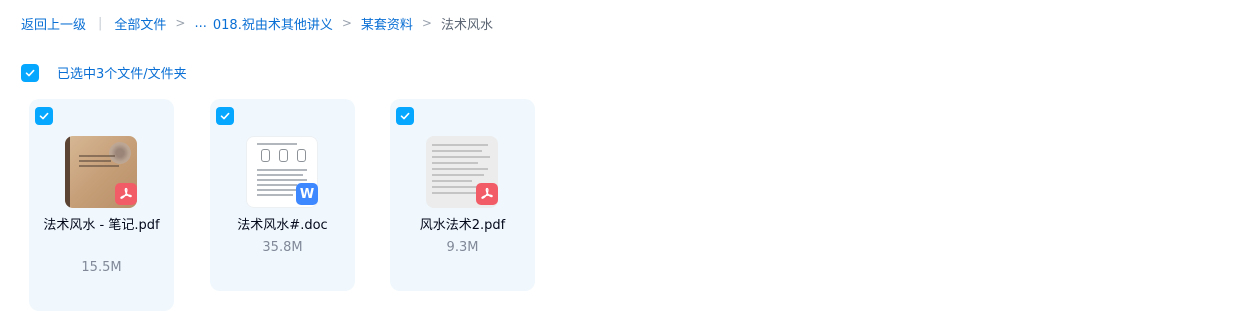 The image size is (1247, 311). I want to click on breadcrumb-item-ziliao: 某套资料, so click(387, 23).